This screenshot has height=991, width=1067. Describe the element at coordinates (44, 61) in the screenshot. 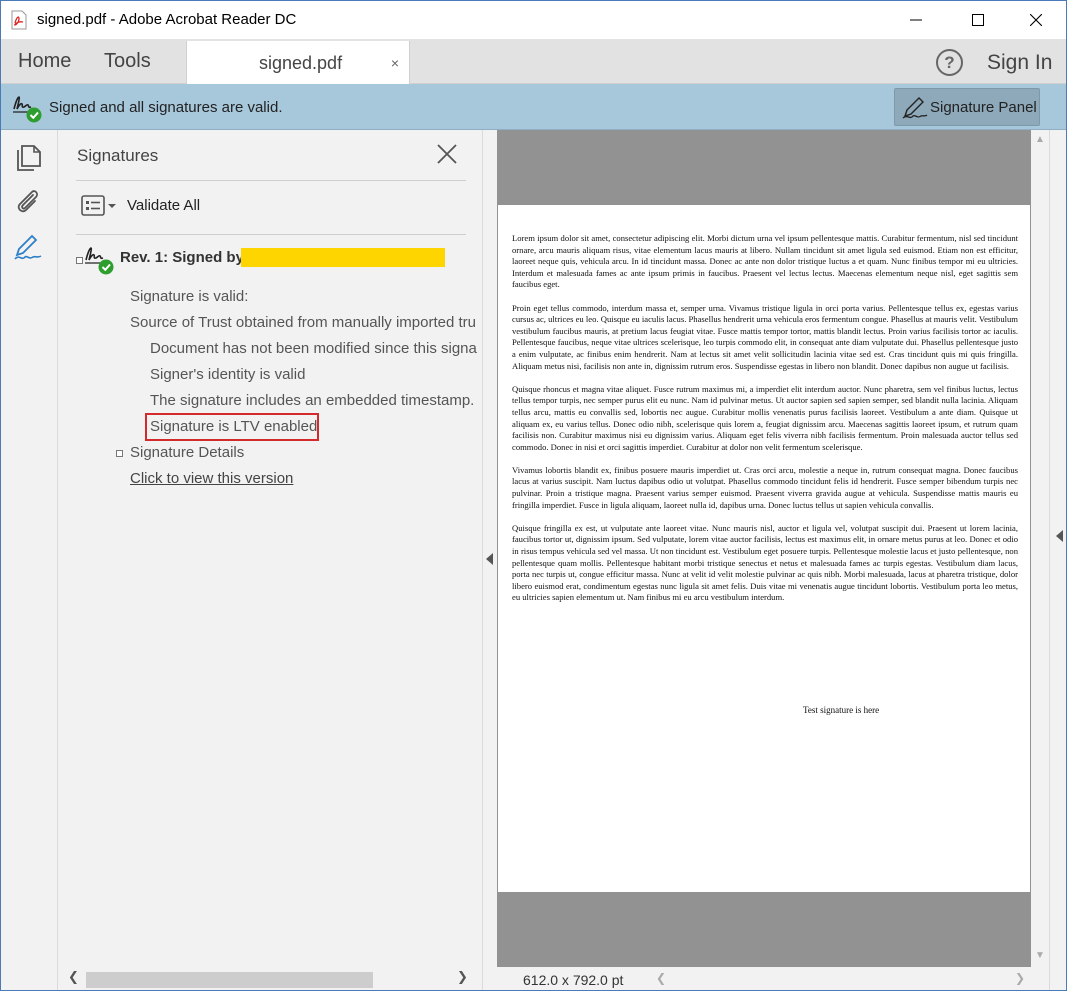

I see `home-tab: Home` at that location.